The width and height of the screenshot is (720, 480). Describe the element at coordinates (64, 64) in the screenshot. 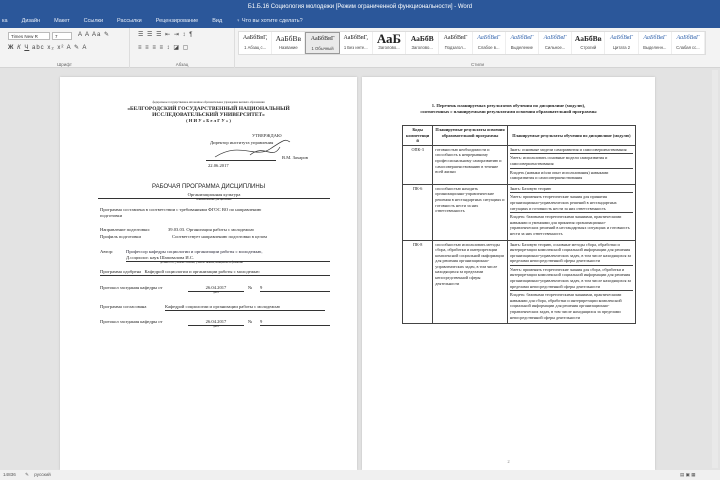

I see `font-group-label: Шрифт` at that location.